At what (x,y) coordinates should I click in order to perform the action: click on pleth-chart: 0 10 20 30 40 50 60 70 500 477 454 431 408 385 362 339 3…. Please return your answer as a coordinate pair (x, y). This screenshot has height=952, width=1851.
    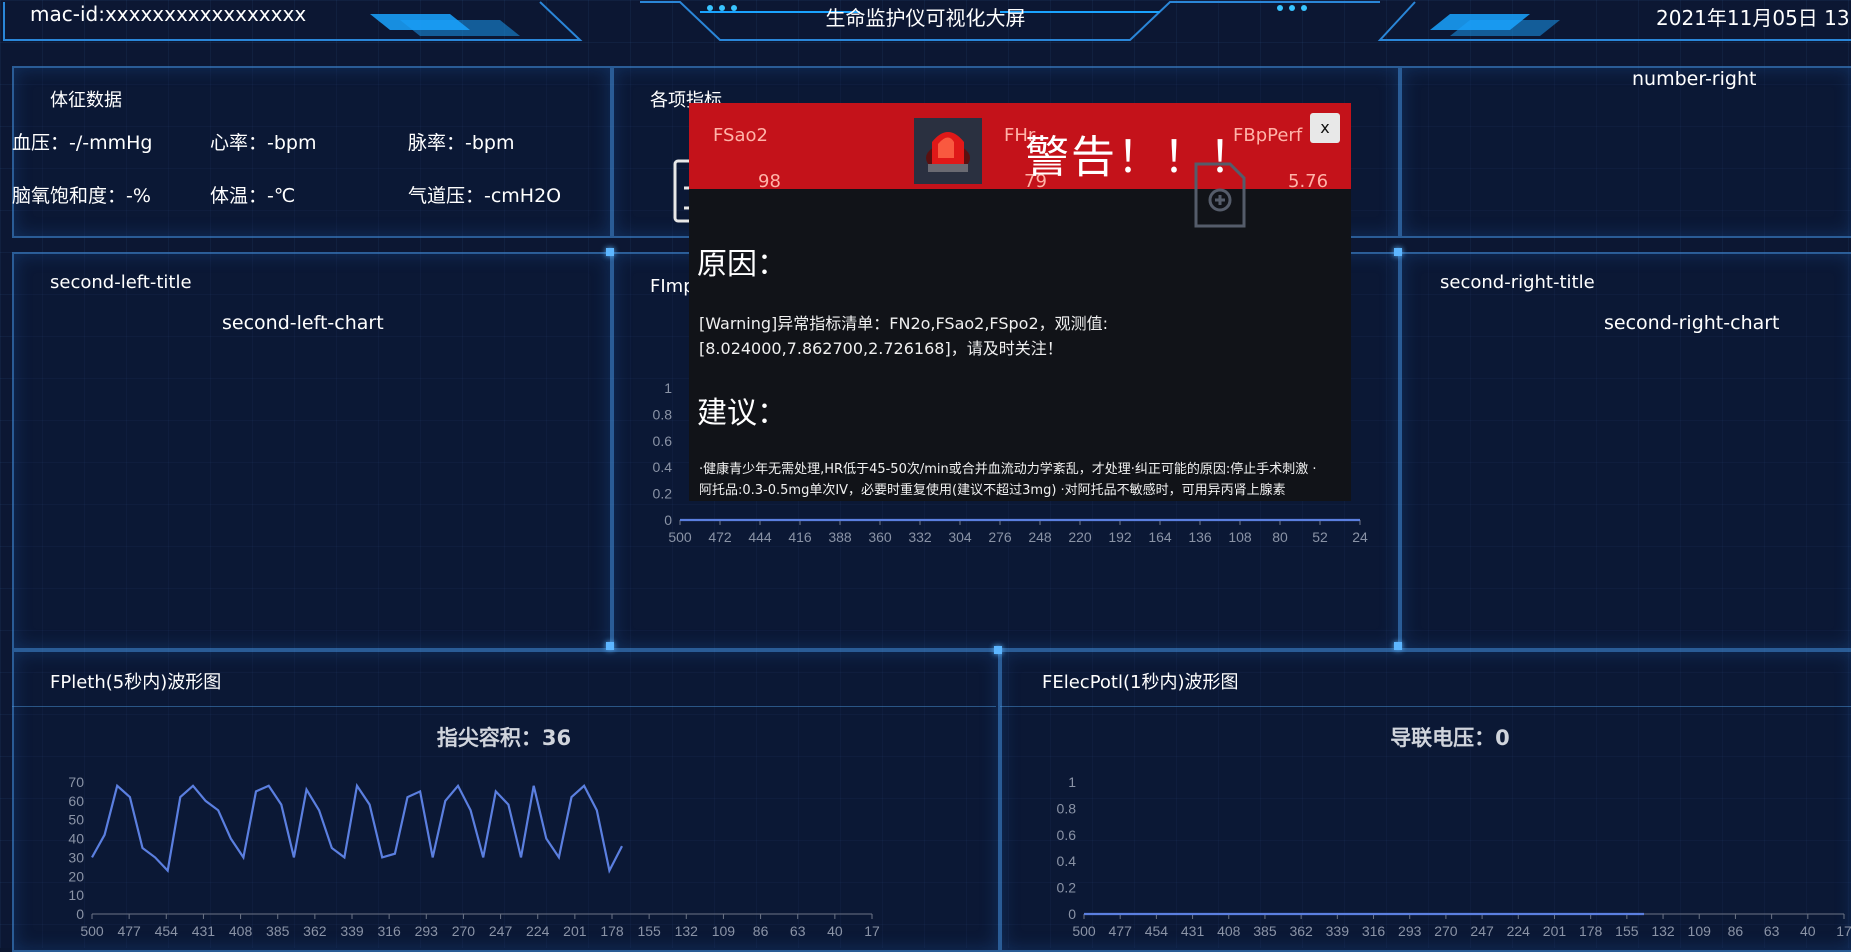
    Looking at the image, I should click on (474, 856).